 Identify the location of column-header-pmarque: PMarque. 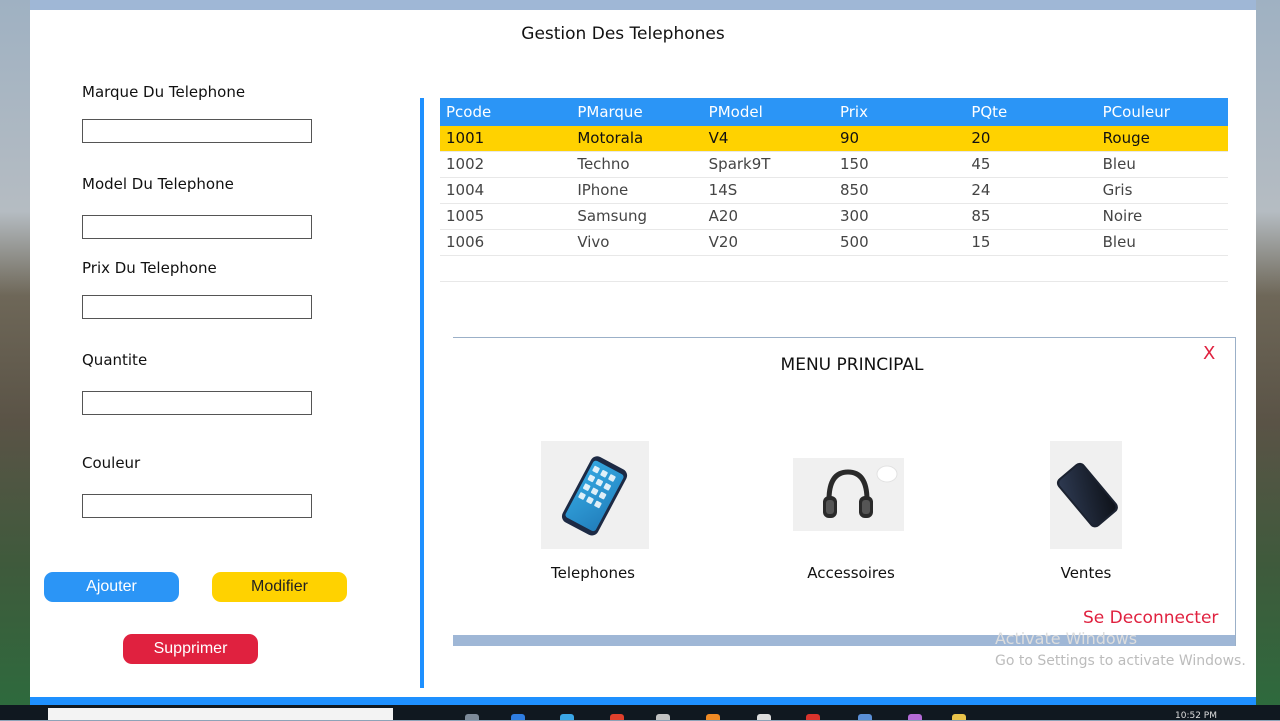
(636, 112).